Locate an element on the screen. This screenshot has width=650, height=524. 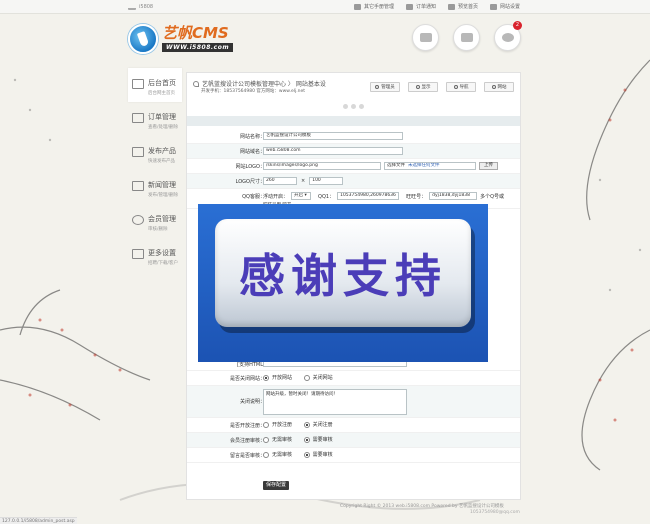
radio-label: 关闭网站 is located at coordinates (322, 378).